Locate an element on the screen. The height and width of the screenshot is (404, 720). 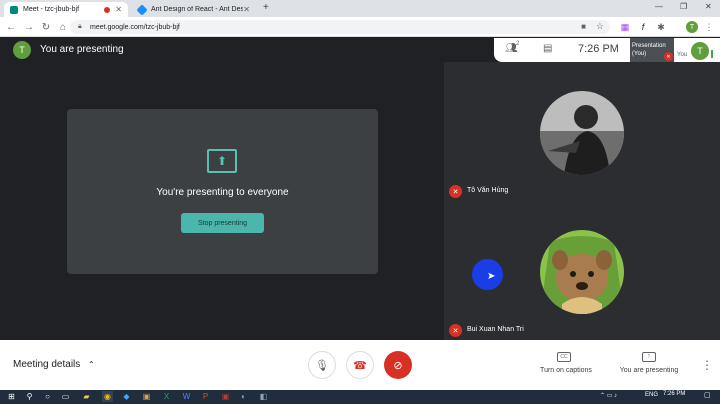
file-explorer-icon: ▰ is located at coordinates (86, 396).